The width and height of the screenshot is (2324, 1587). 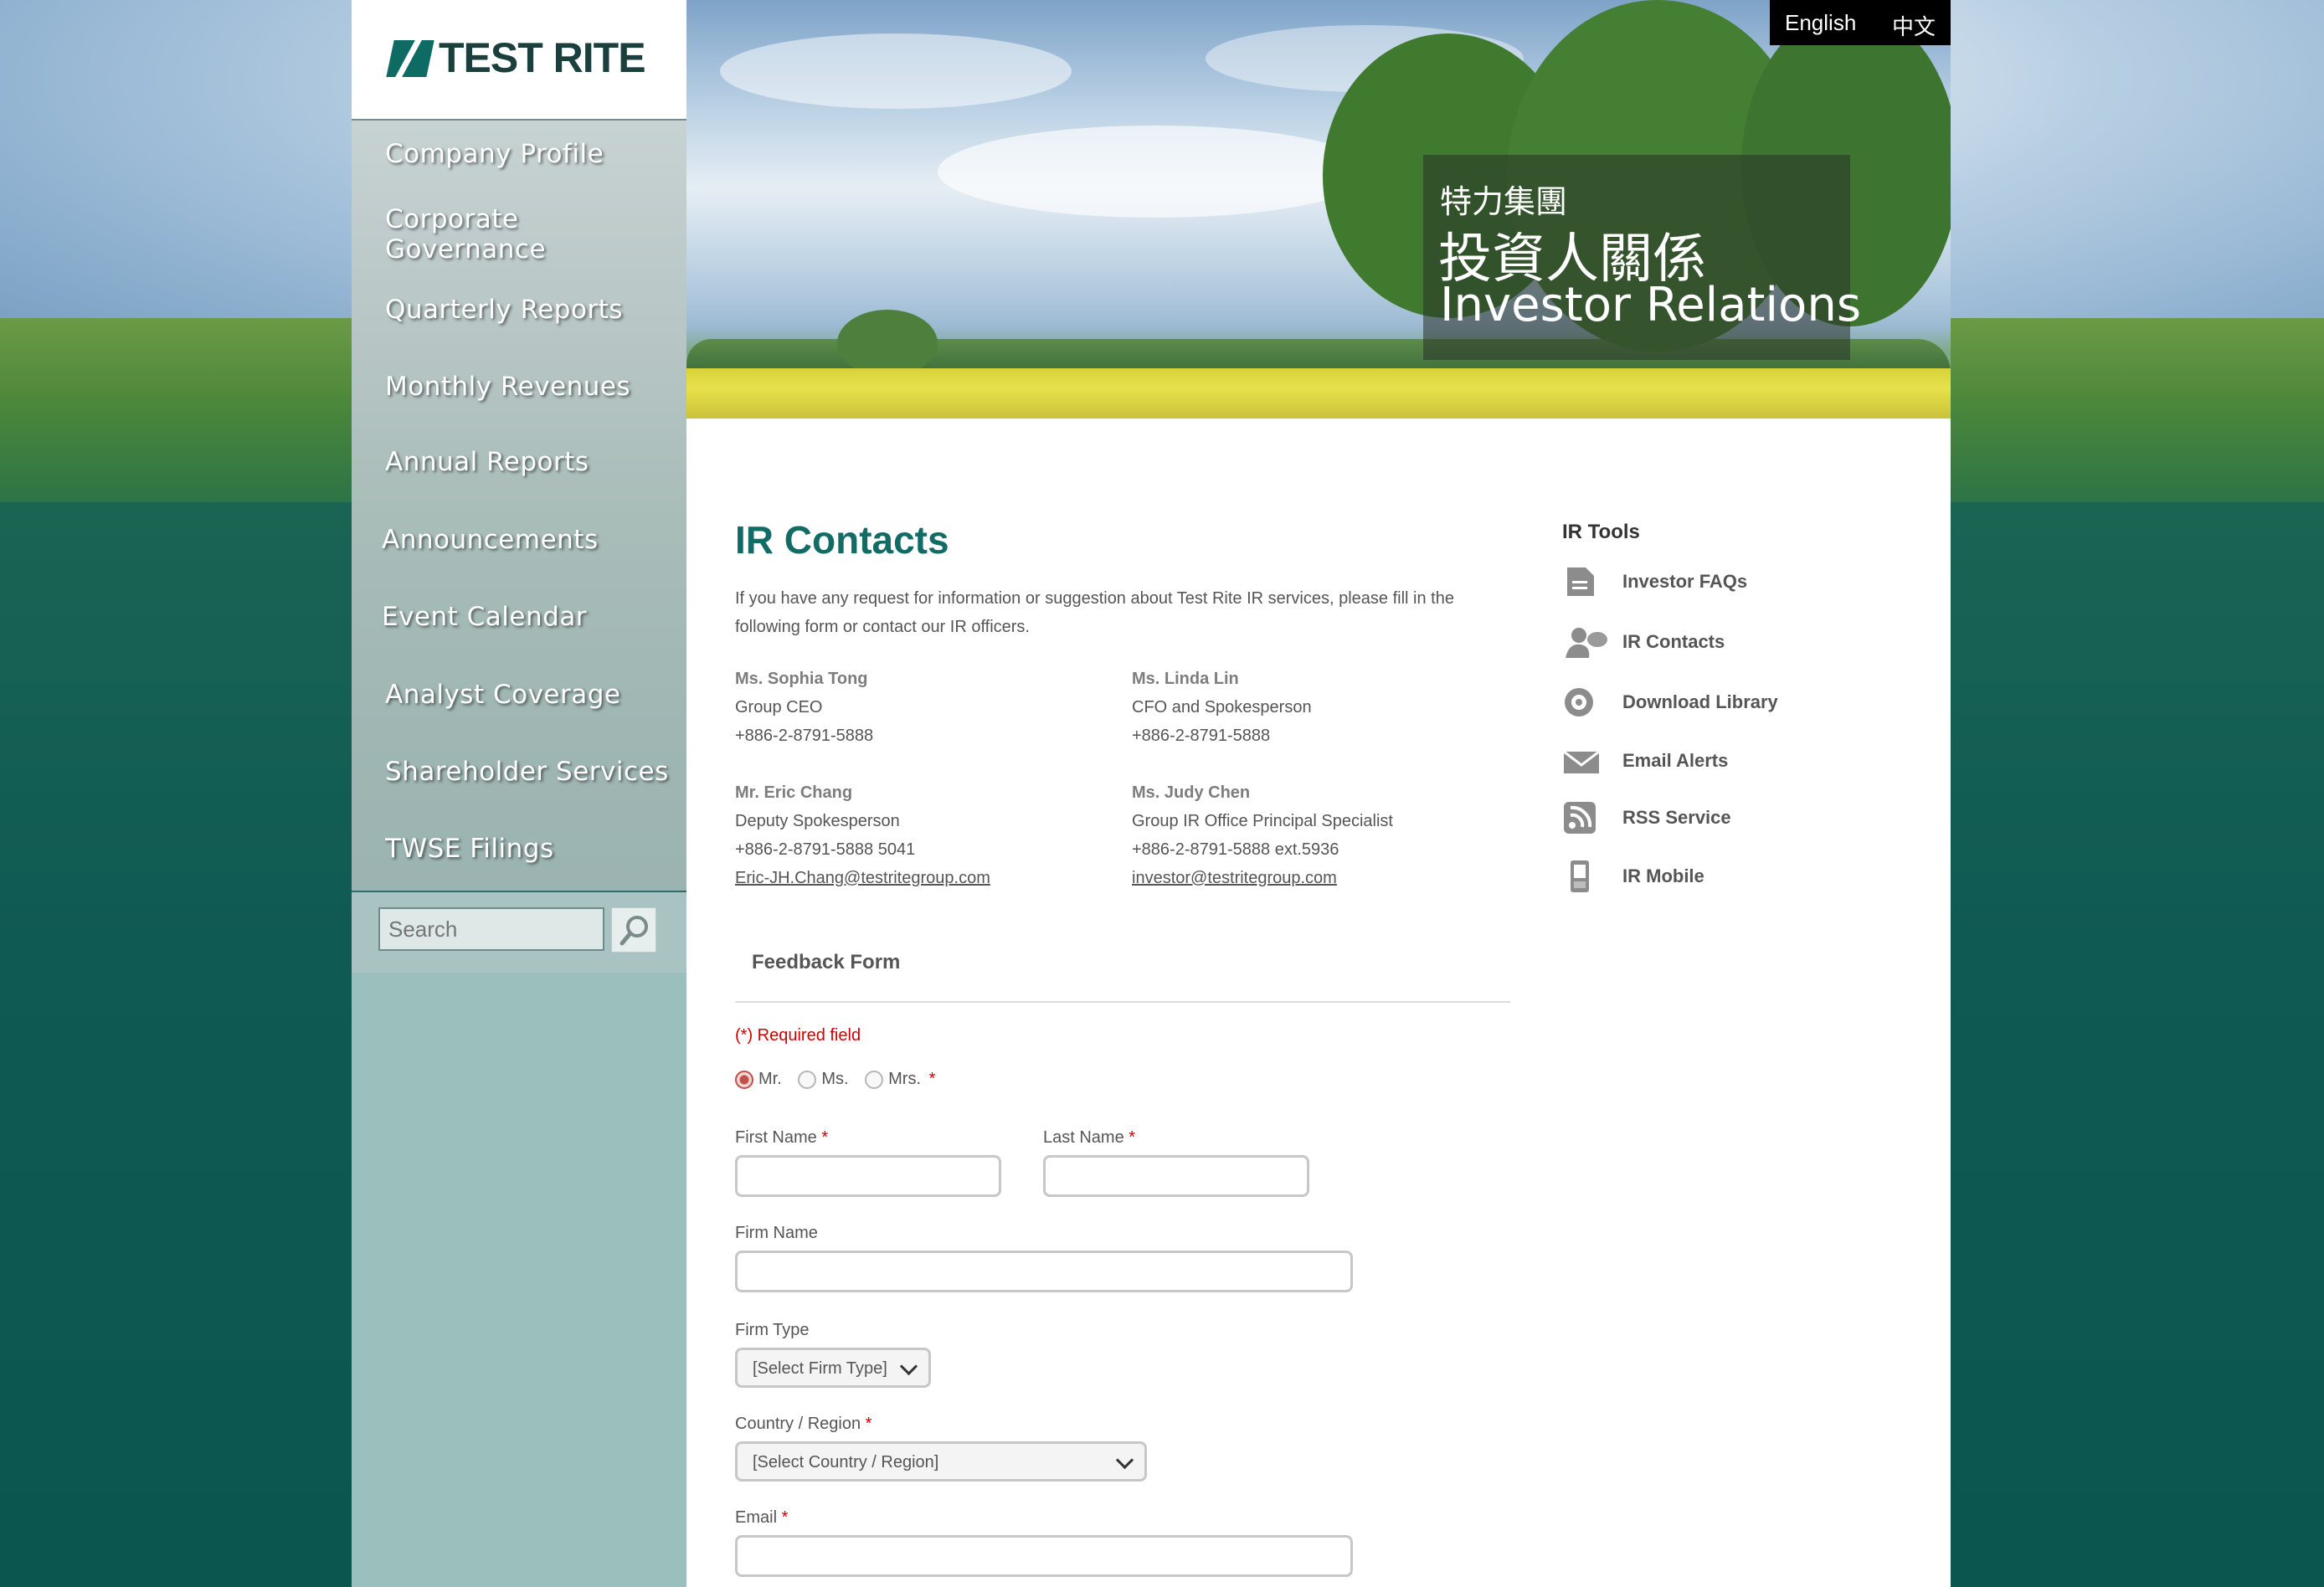 I want to click on contact-email-link: Eric-JH.Chang@testritegroup.com, so click(x=863, y=878).